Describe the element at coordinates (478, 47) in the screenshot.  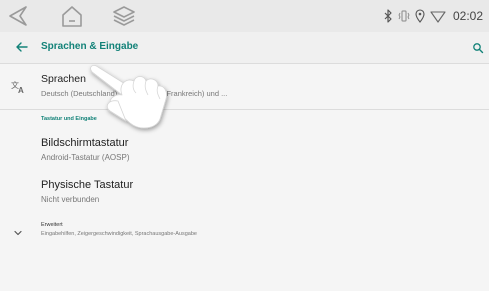
I see `search-icon` at that location.